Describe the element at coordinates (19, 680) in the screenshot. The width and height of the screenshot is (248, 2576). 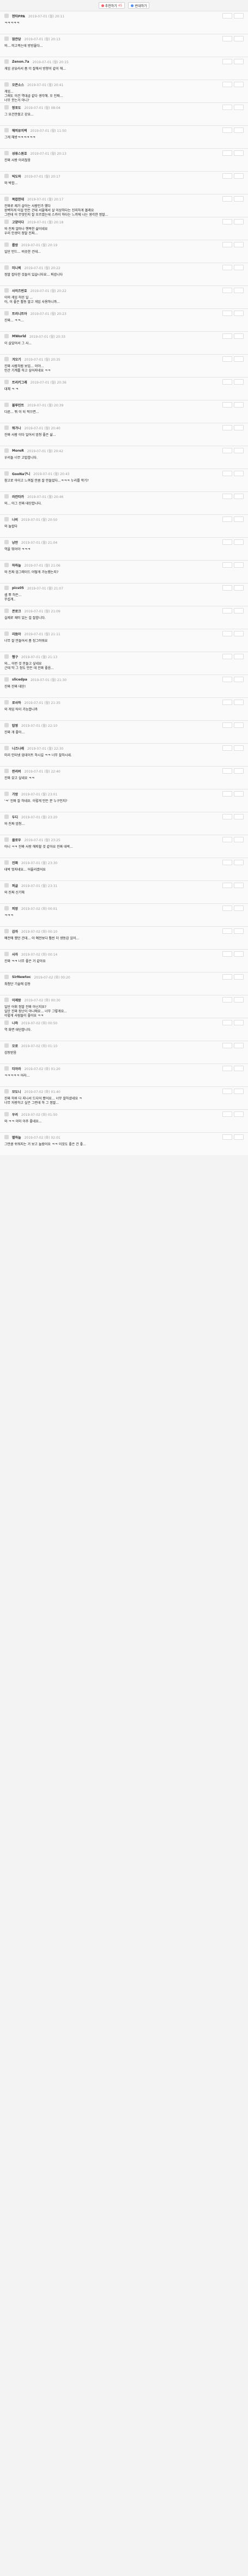
I see `comment-author: slicedpa` at that location.